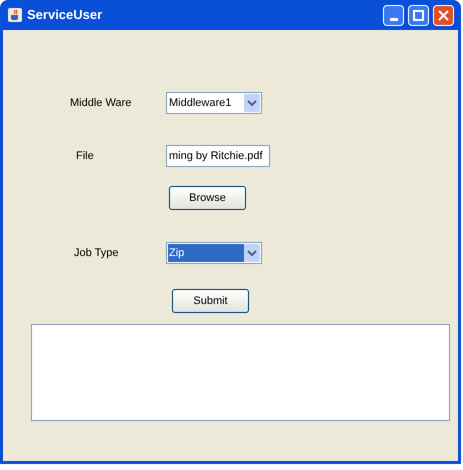 This screenshot has height=470, width=463. What do you see at coordinates (200, 103) in the screenshot?
I see `dropdown-value: Middleware1` at bounding box center [200, 103].